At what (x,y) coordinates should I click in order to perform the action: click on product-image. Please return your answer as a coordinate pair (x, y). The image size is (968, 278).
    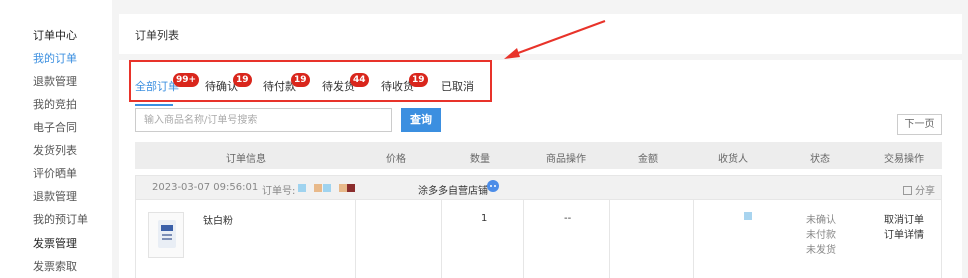
    Looking at the image, I should click on (166, 235).